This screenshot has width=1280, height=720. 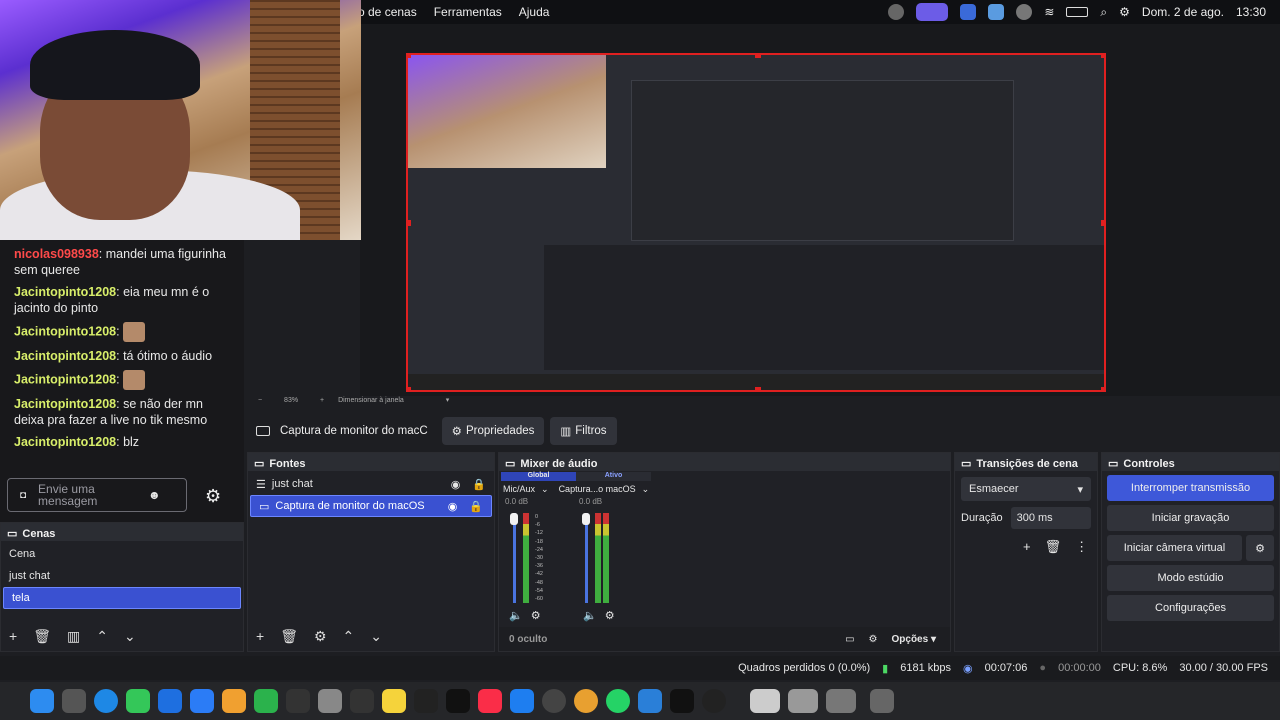 What do you see at coordinates (202, 701) in the screenshot?
I see `appstore-icon` at bounding box center [202, 701].